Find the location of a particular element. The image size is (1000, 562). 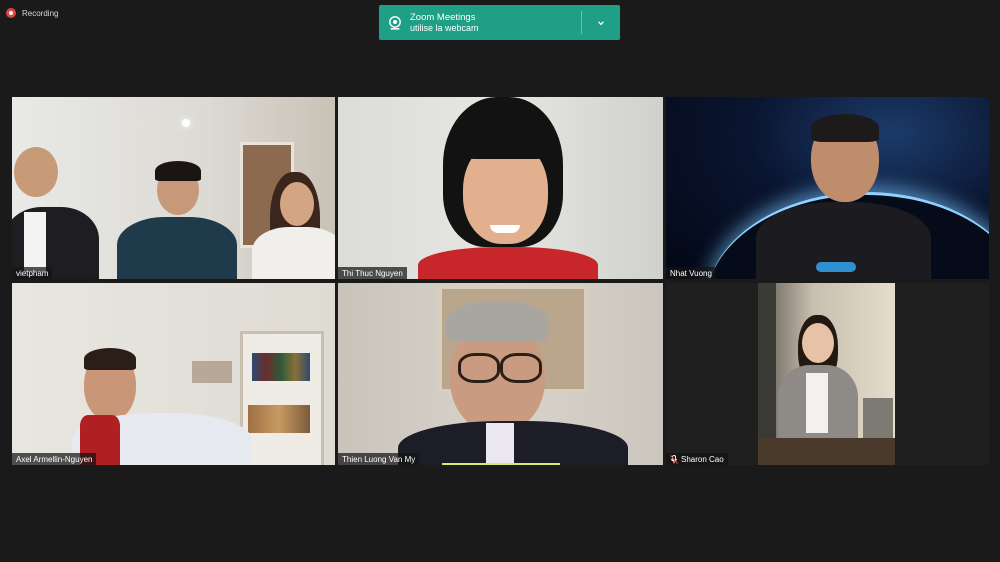

banner-expand-button is located at coordinates (601, 22).